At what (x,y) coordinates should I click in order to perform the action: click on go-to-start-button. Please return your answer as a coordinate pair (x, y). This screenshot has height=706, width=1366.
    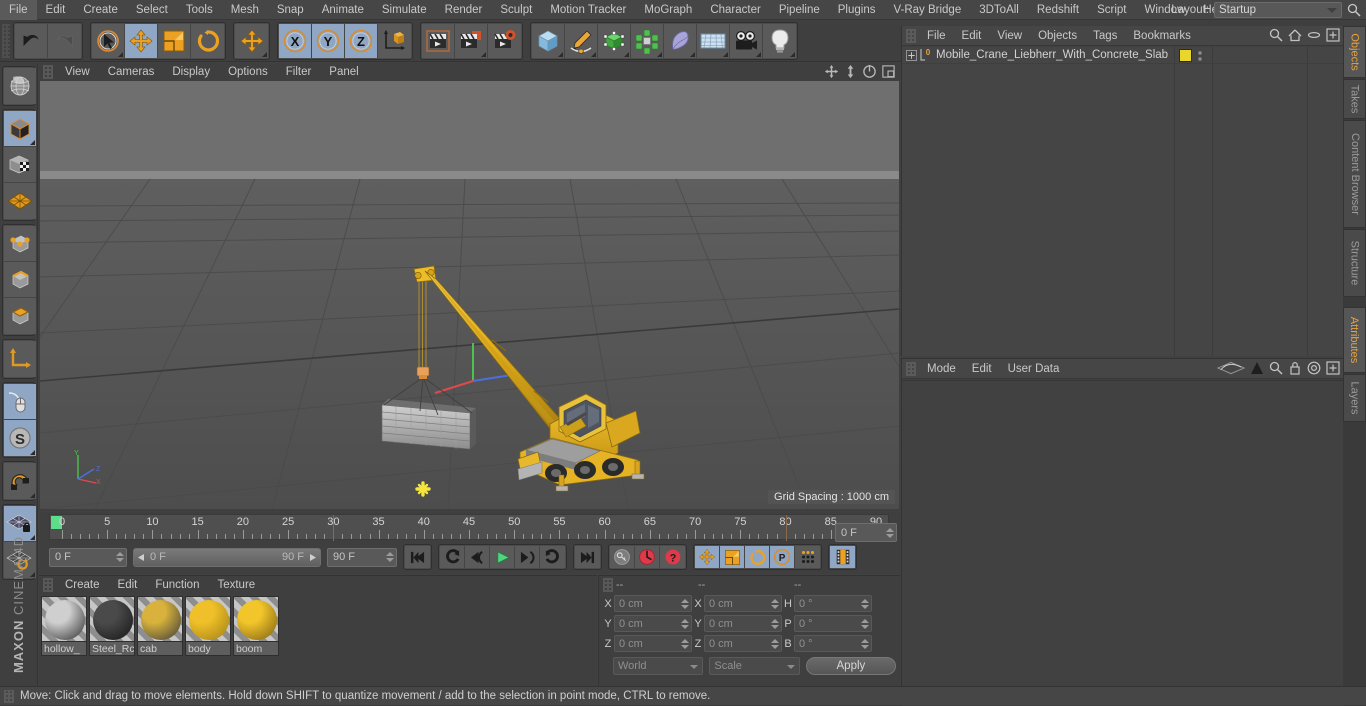
    Looking at the image, I should click on (417, 557).